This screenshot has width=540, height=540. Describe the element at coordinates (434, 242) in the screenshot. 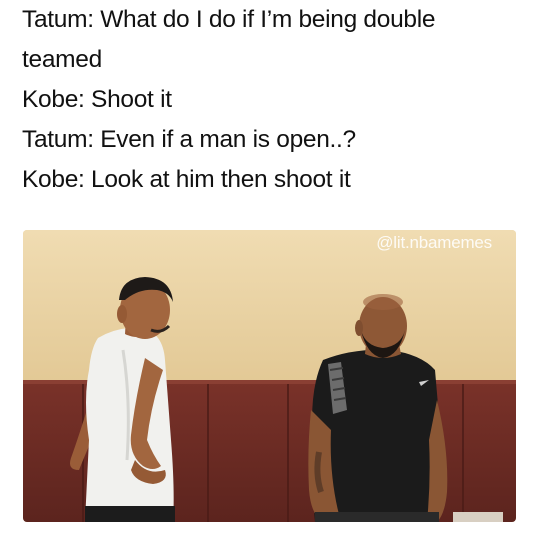

I see `watermark-text: @lit.nbamemes` at that location.